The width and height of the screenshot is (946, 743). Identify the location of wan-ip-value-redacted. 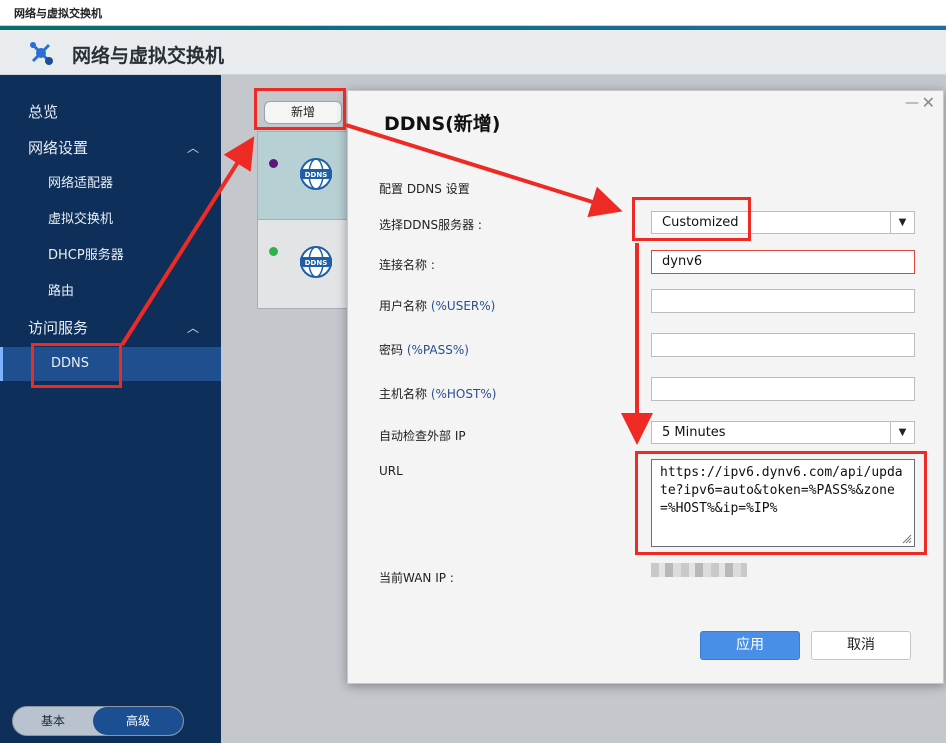
(699, 570).